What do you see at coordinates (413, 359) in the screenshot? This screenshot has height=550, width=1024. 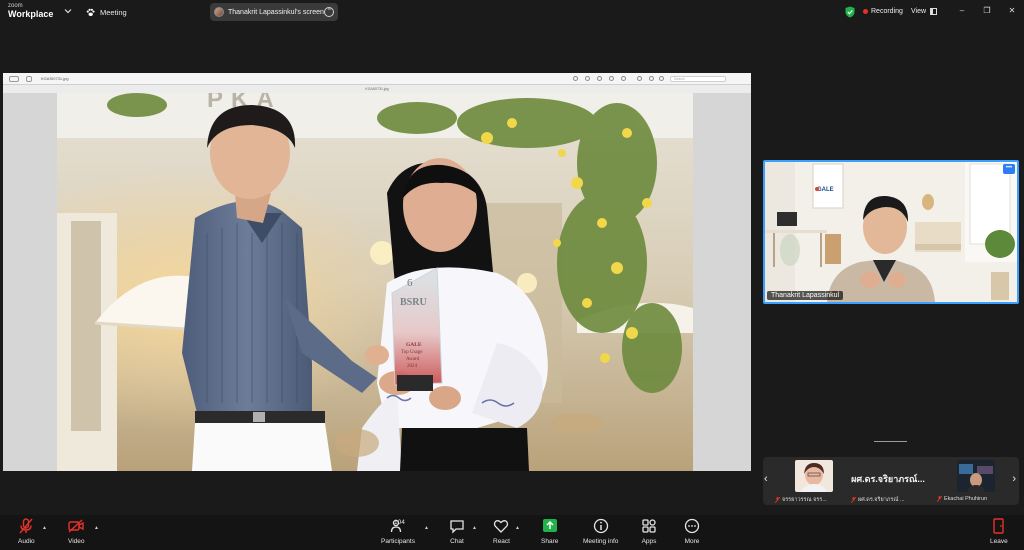 I see `trophy-text-award: Award` at bounding box center [413, 359].